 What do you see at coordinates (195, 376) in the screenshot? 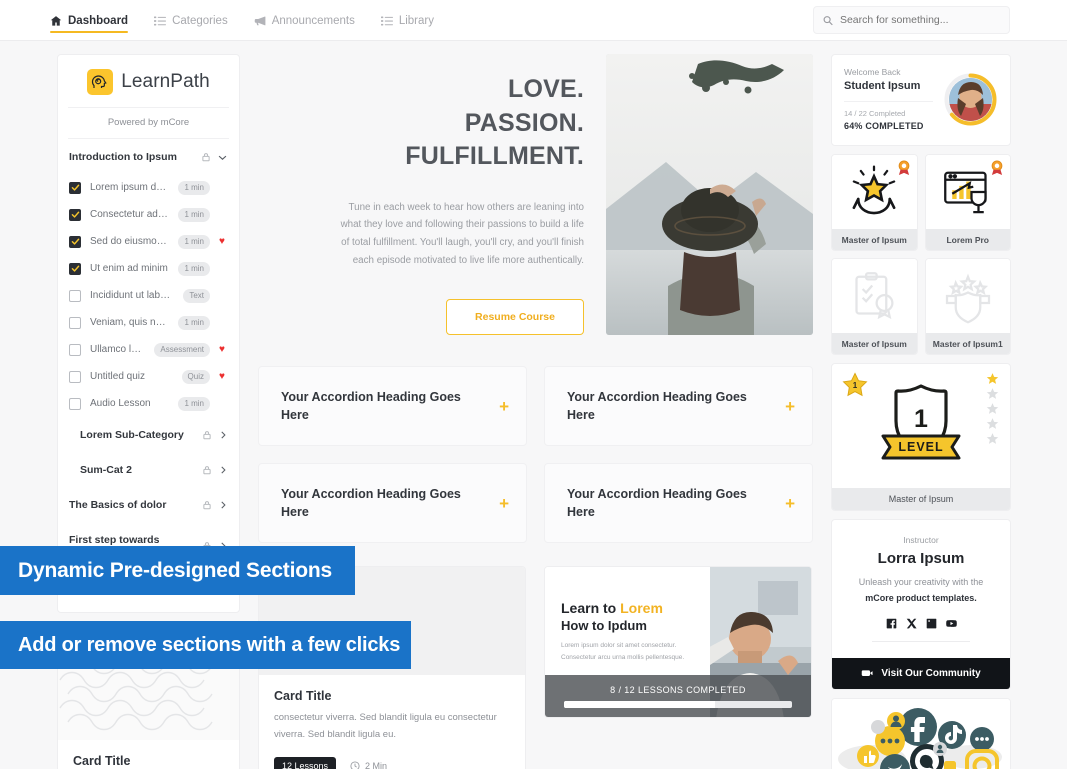
I see `lesson-type-badge: Quiz` at bounding box center [195, 376].